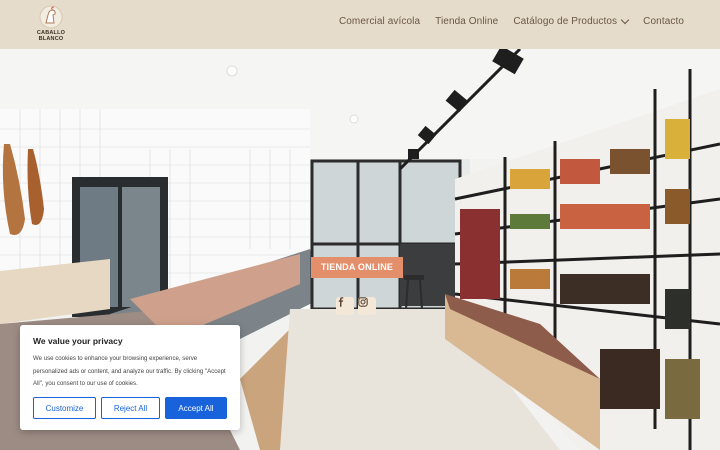  I want to click on instagram-link, so click(367, 306).